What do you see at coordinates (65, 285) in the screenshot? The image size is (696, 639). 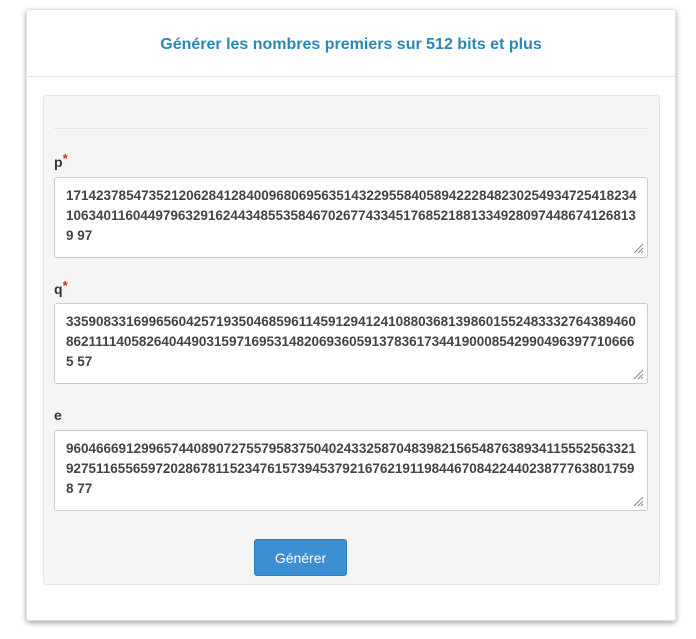 I see `q-required-mark: *` at bounding box center [65, 285].